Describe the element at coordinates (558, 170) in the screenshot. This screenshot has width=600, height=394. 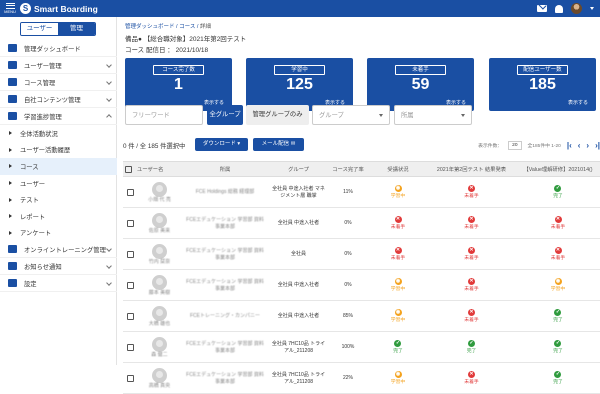
I see `col-value-training: 【Value理解研修】2021014()` at that location.